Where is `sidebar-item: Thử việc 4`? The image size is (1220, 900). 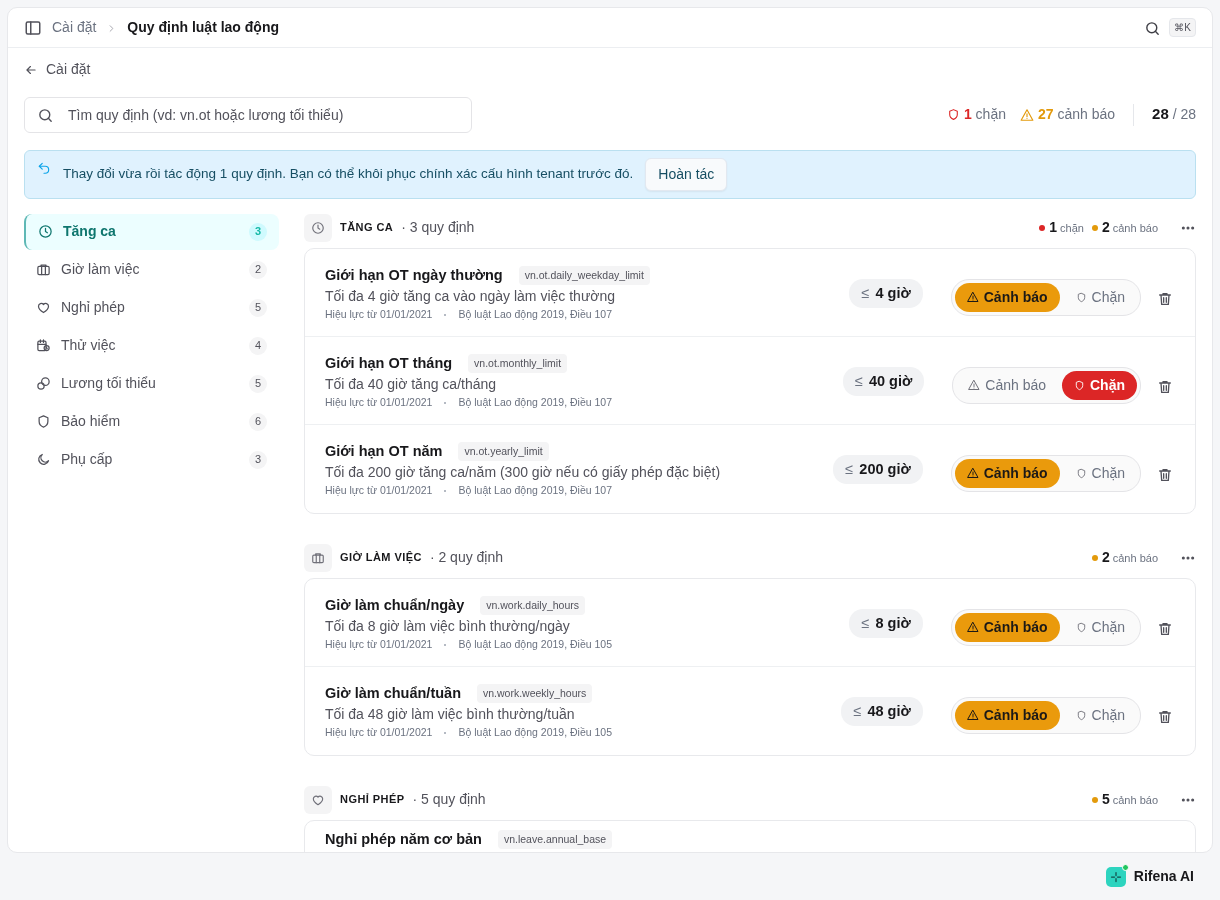
sidebar-item: Thử việc 4 is located at coordinates (151, 345).